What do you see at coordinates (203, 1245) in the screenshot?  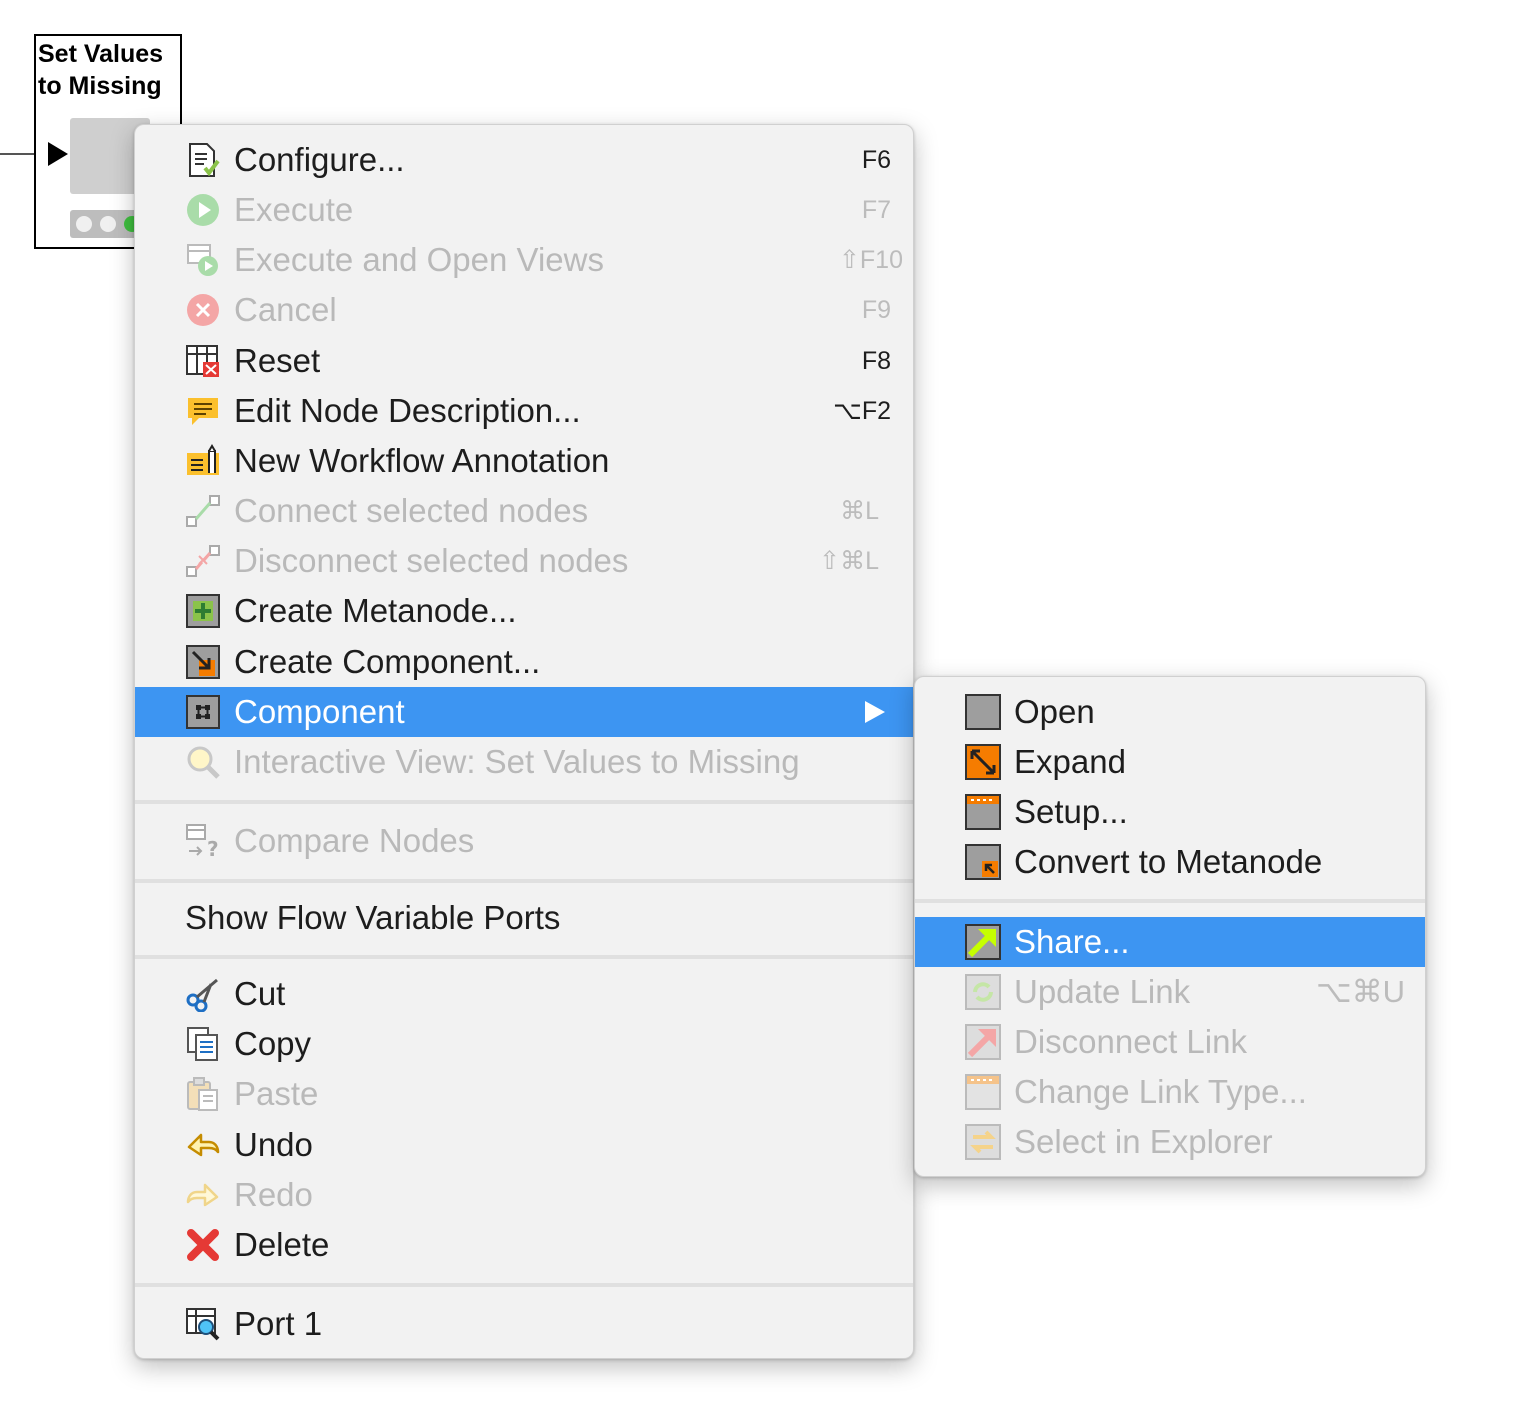 I see `delete-icon` at bounding box center [203, 1245].